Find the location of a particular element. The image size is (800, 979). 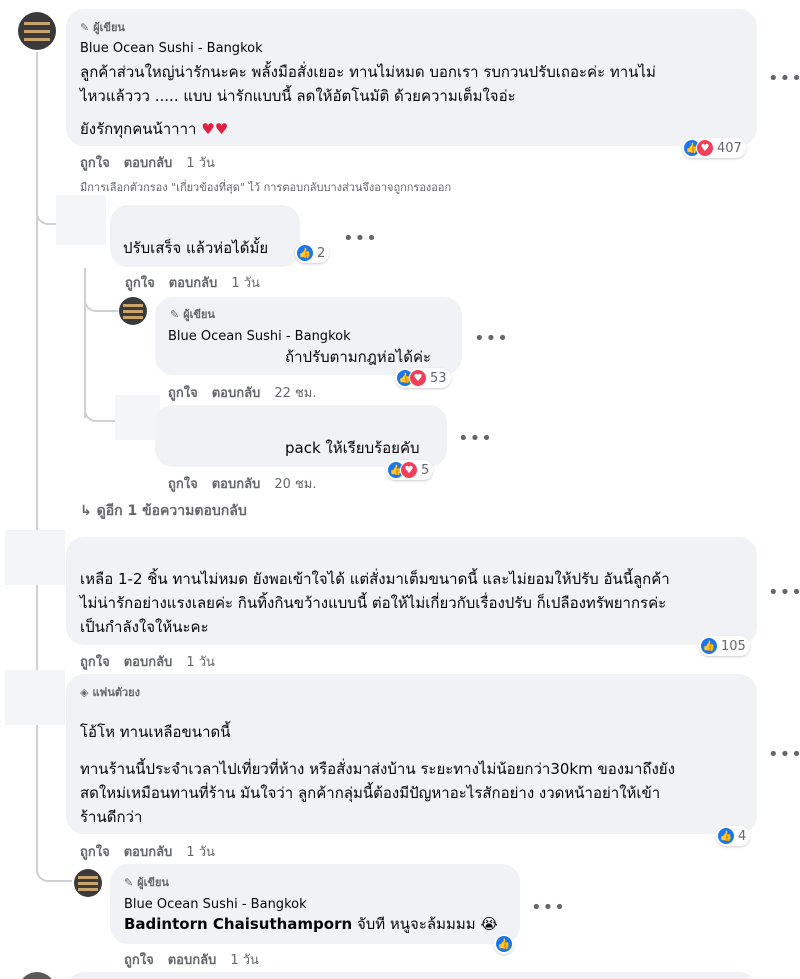

reaction-count: 👍 4 is located at coordinates (733, 836).